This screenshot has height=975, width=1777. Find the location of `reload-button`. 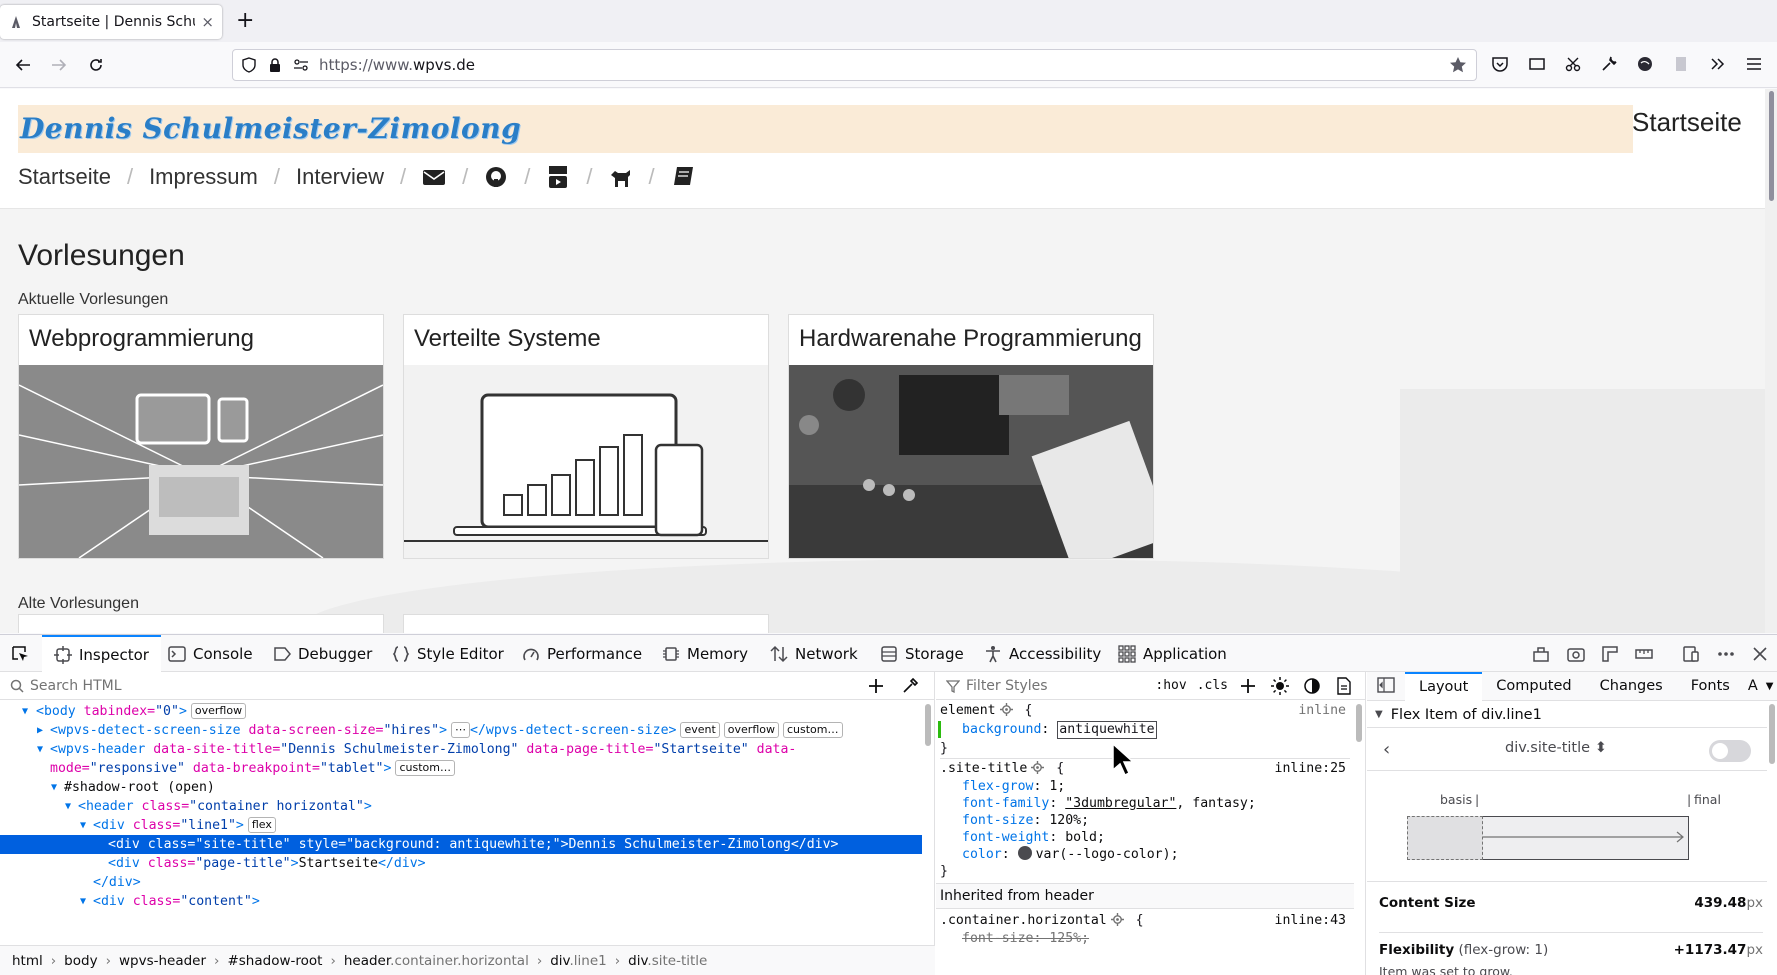

reload-button is located at coordinates (96, 65).